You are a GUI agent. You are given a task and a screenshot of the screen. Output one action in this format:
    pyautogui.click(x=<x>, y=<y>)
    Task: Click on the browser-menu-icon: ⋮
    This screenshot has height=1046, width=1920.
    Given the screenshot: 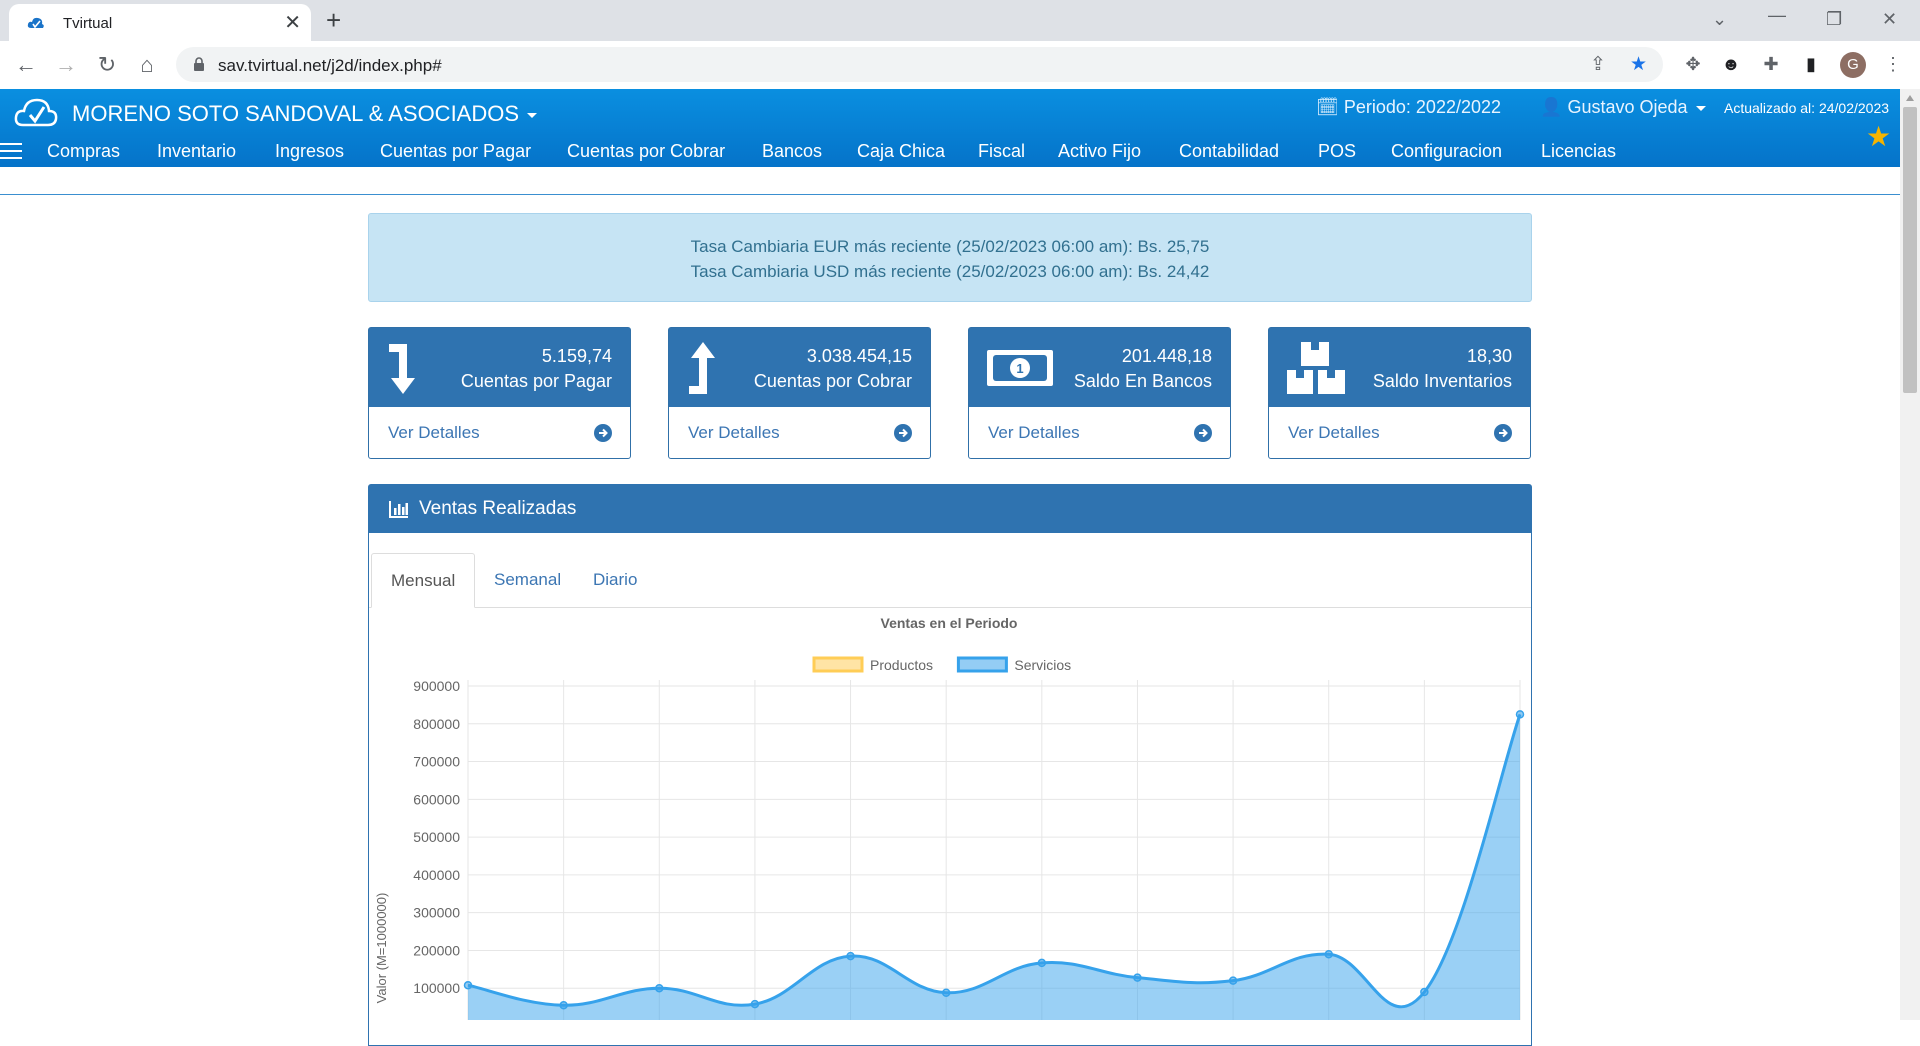 What is the action you would take?
    pyautogui.click(x=1893, y=64)
    